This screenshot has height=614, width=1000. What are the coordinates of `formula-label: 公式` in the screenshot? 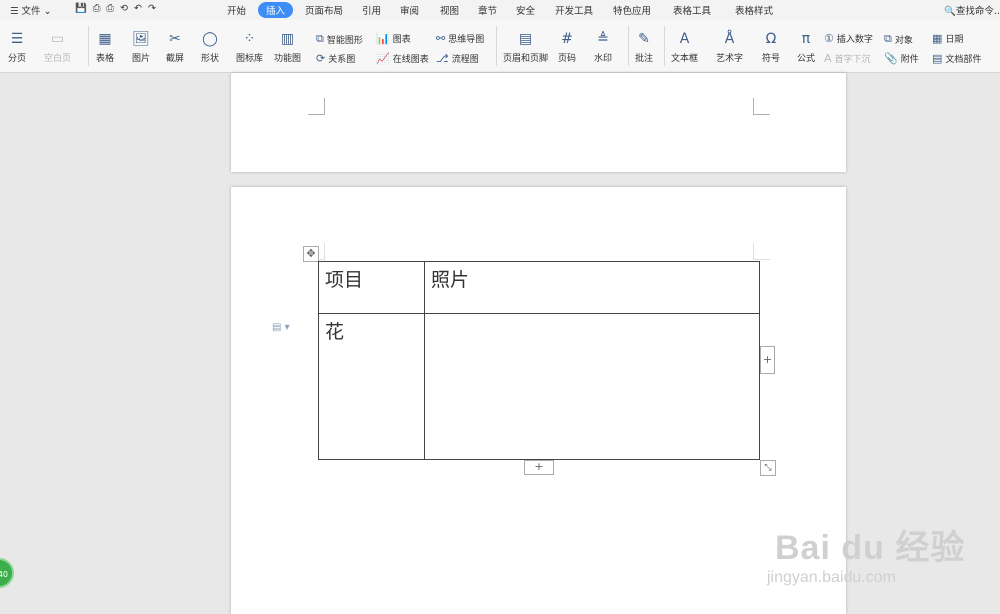 It's located at (806, 59).